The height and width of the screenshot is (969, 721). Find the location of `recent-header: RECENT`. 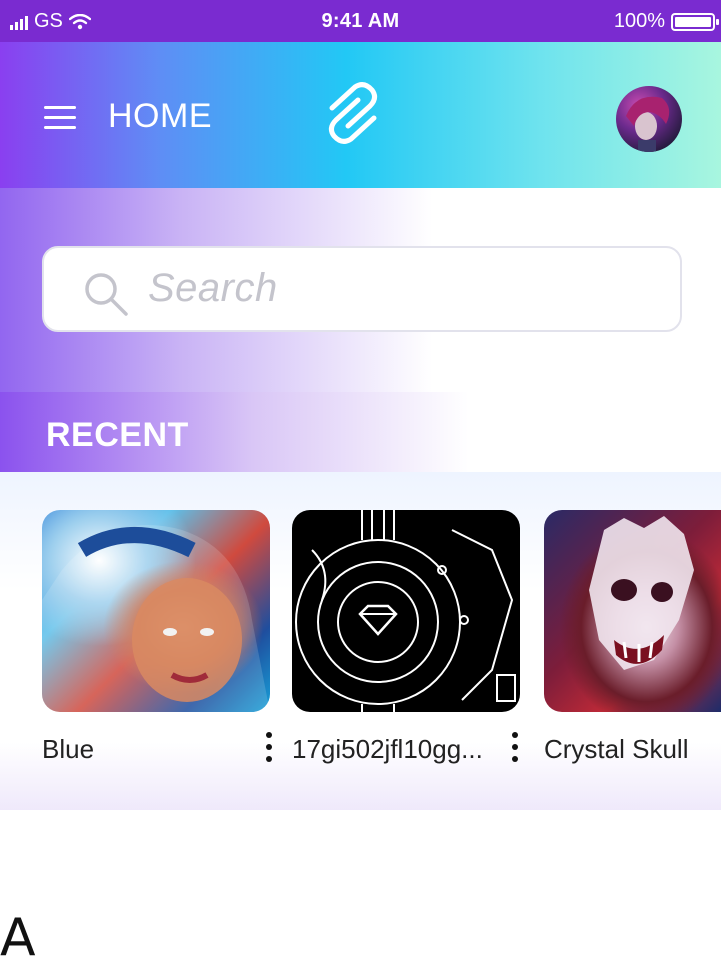

recent-header: RECENT is located at coordinates (360, 432).